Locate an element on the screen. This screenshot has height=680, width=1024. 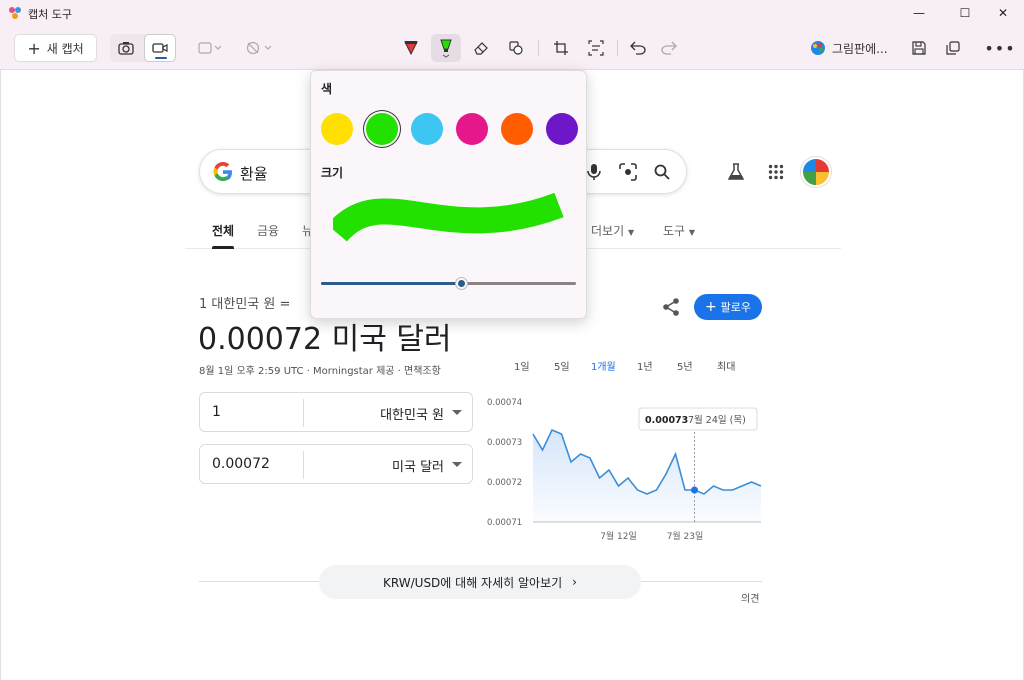
learn-more-button: KRW/USD에 대해 자세히 알아보기 › is located at coordinates (480, 582).